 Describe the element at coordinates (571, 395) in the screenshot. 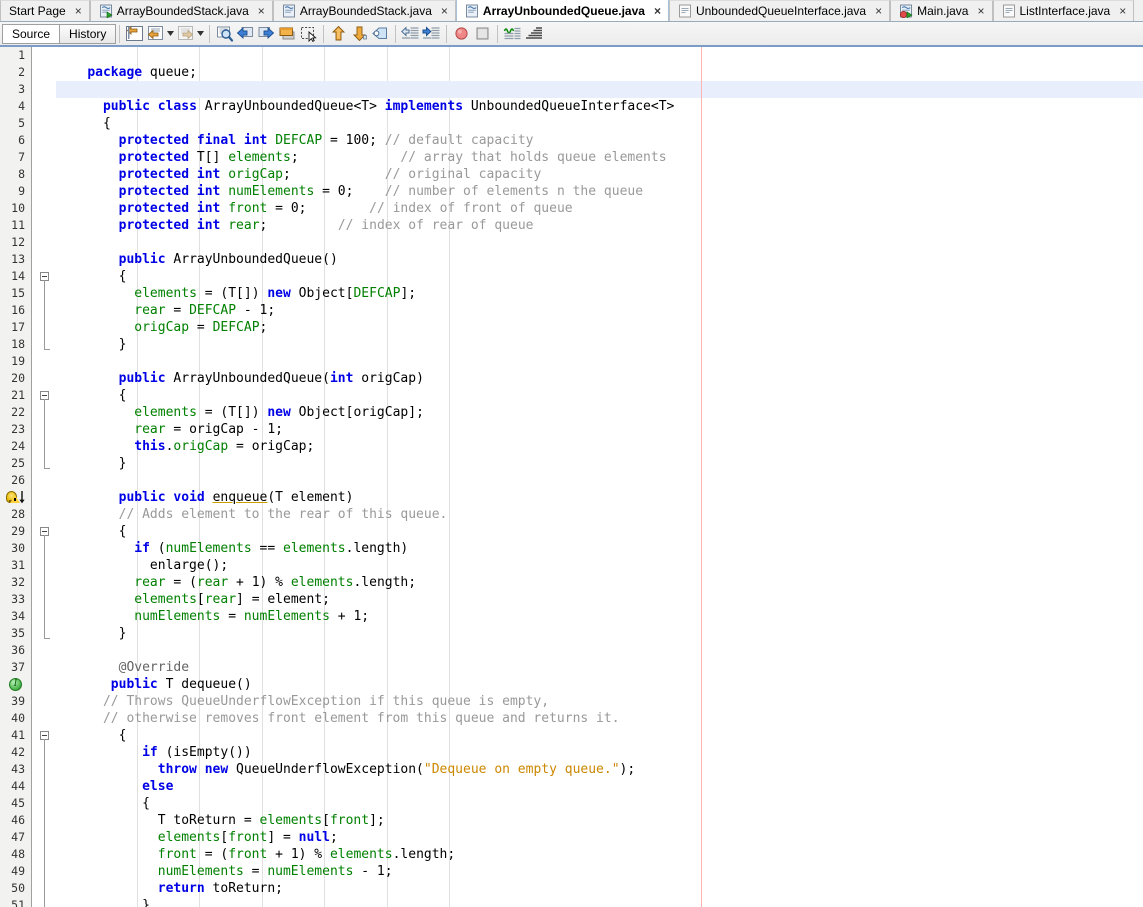

I see `code-line: 21 {` at that location.